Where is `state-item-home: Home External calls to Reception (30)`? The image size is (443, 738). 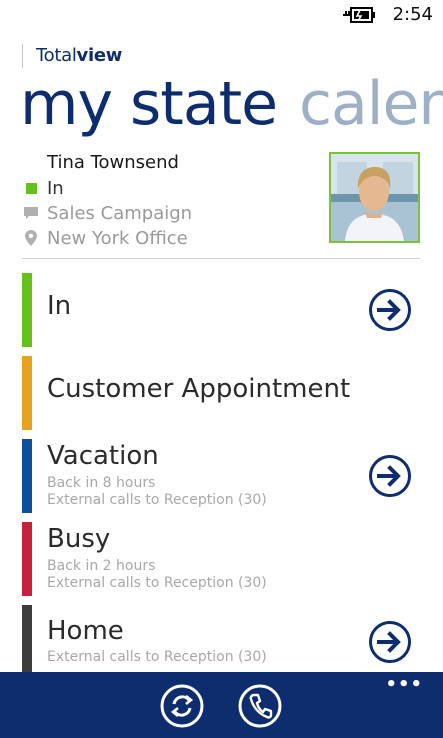
state-item-home: Home External calls to Reception (30) is located at coordinates (222, 642).